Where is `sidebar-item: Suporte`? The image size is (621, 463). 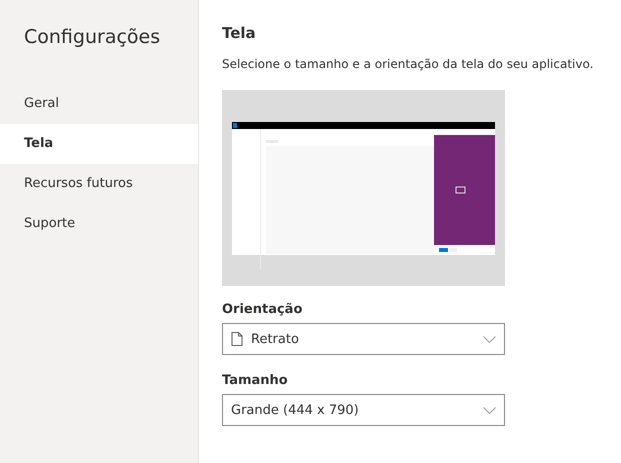 sidebar-item: Suporte is located at coordinates (99, 224).